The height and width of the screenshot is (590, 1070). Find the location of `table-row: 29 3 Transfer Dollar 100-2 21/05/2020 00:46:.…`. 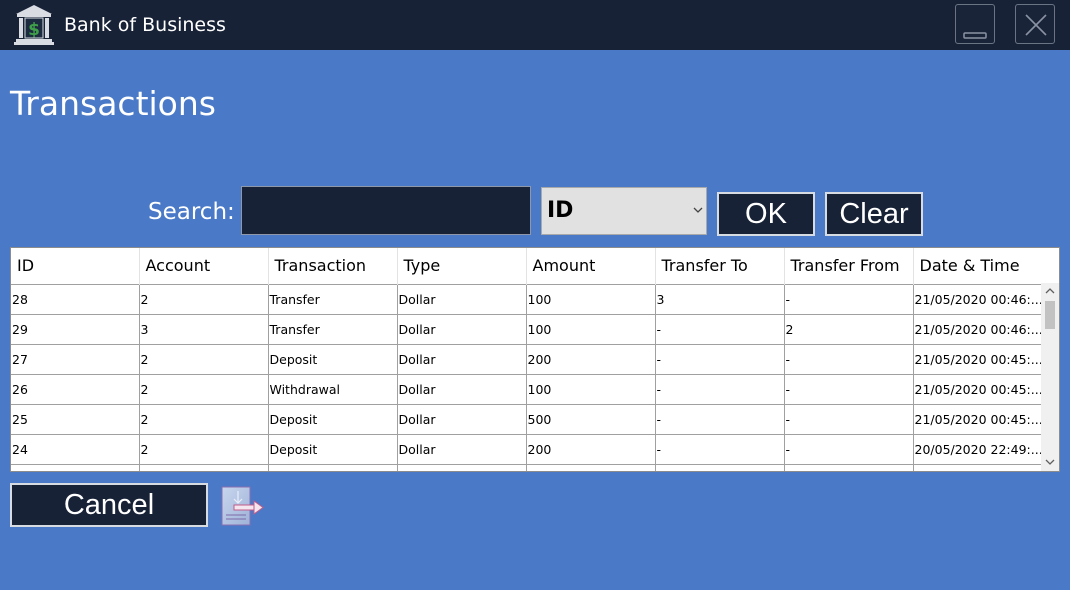

table-row: 29 3 Transfer Dollar 100-2 21/05/2020 00:46:.… is located at coordinates (527, 329).